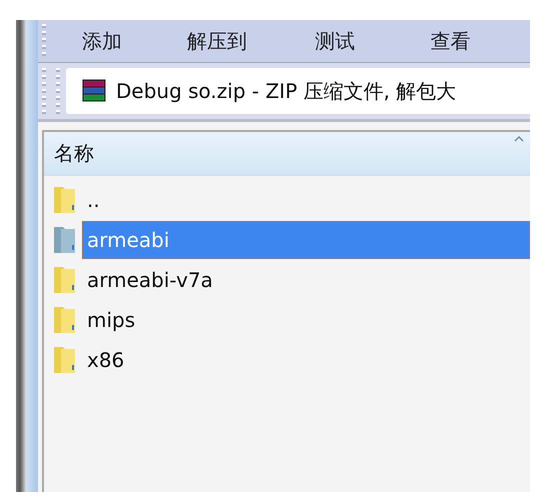 This screenshot has width=542, height=500. I want to click on file-name: armeabi-v7a, so click(306, 280).